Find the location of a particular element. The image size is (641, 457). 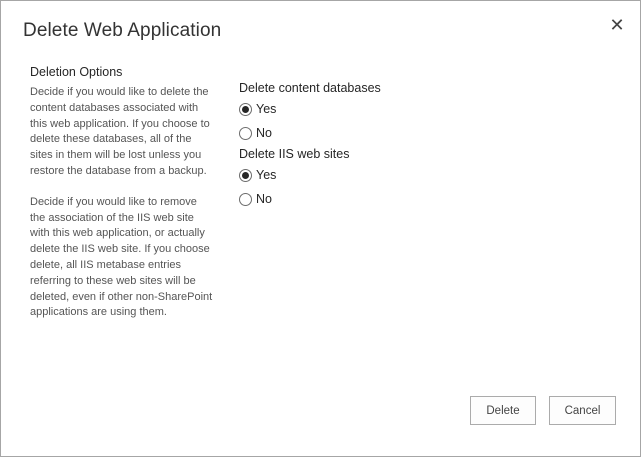

content-db-no-option: No is located at coordinates (429, 133).